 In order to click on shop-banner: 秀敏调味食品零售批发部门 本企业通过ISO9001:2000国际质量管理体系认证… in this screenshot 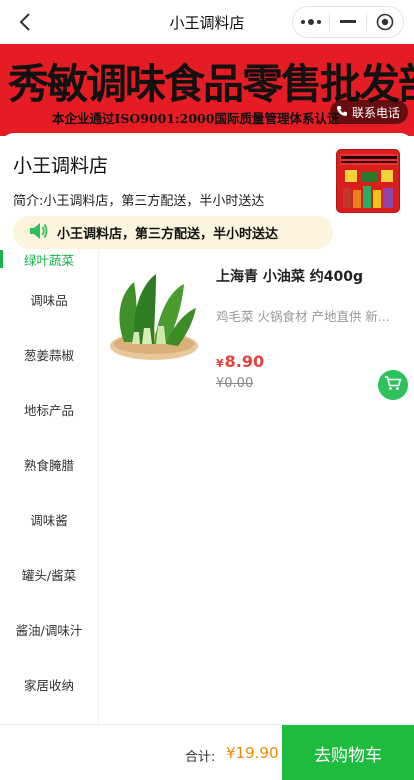, I will do `click(207, 90)`.